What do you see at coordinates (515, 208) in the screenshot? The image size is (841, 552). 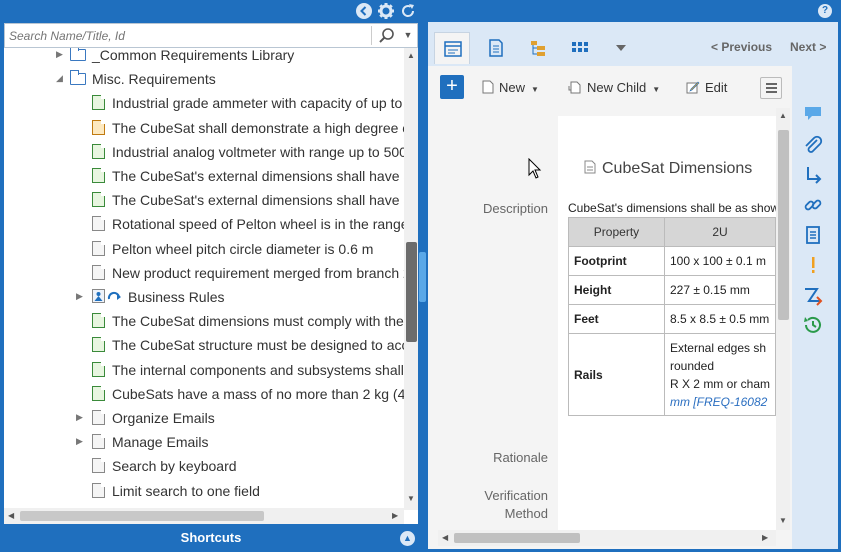 I see `description-label: Description` at bounding box center [515, 208].